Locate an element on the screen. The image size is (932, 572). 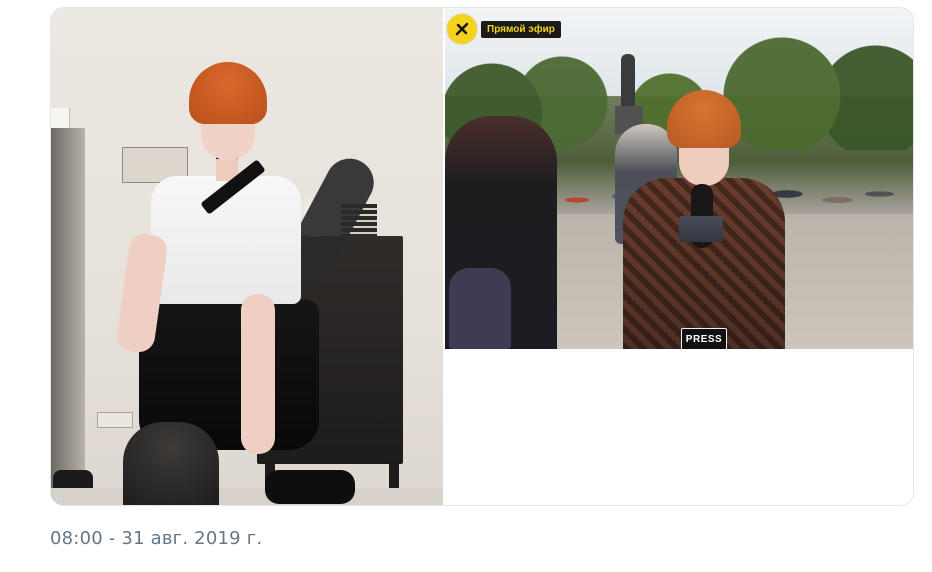
wall-shadow is located at coordinates (68, 316).